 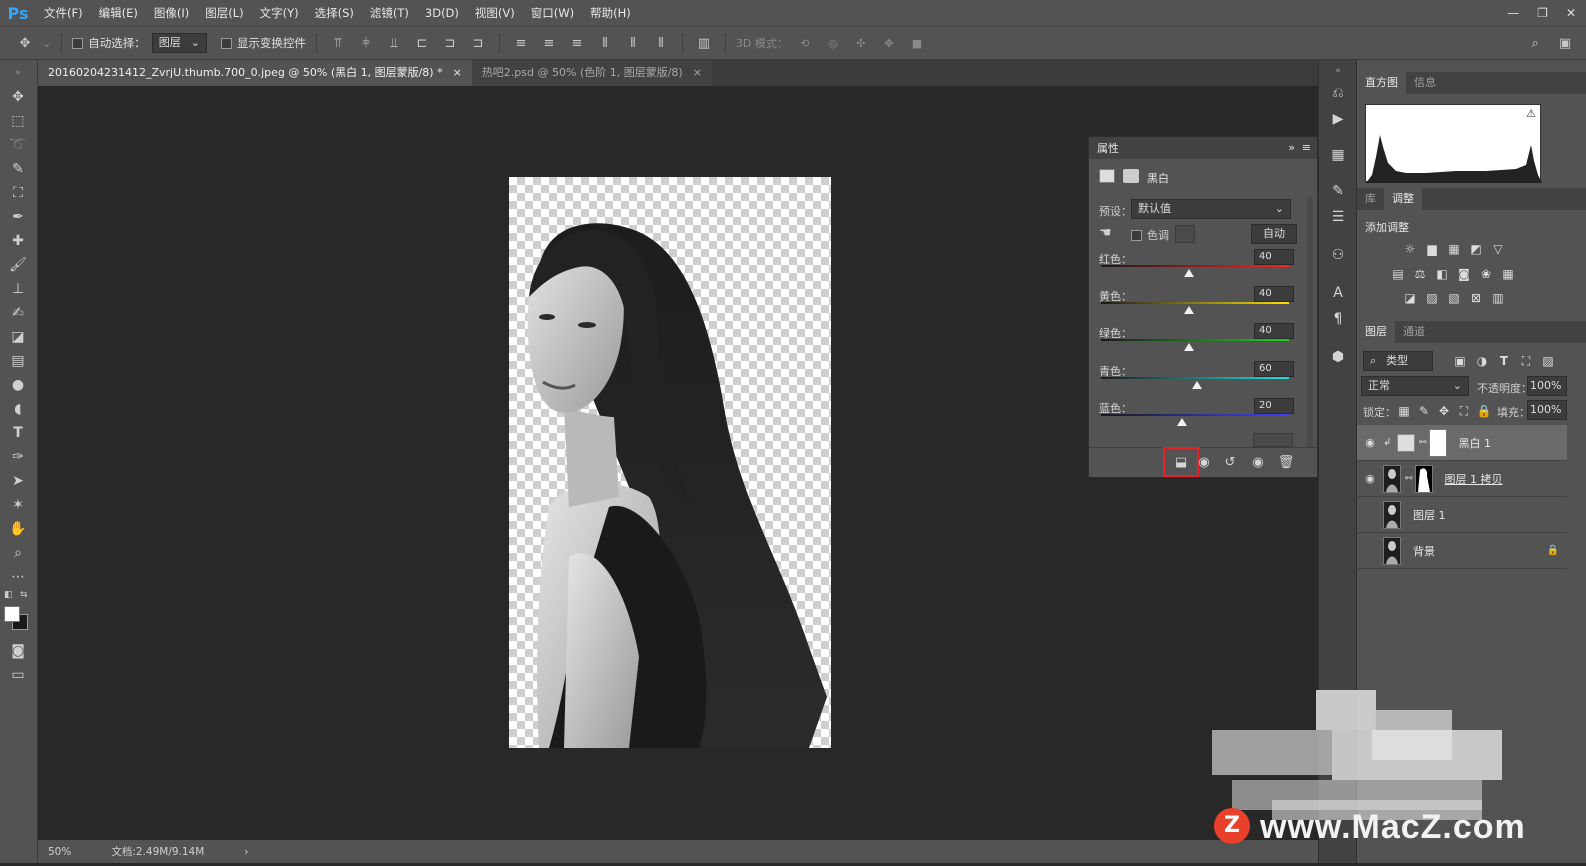 I want to click on lock-position-icon: ✥, so click(x=1444, y=411).